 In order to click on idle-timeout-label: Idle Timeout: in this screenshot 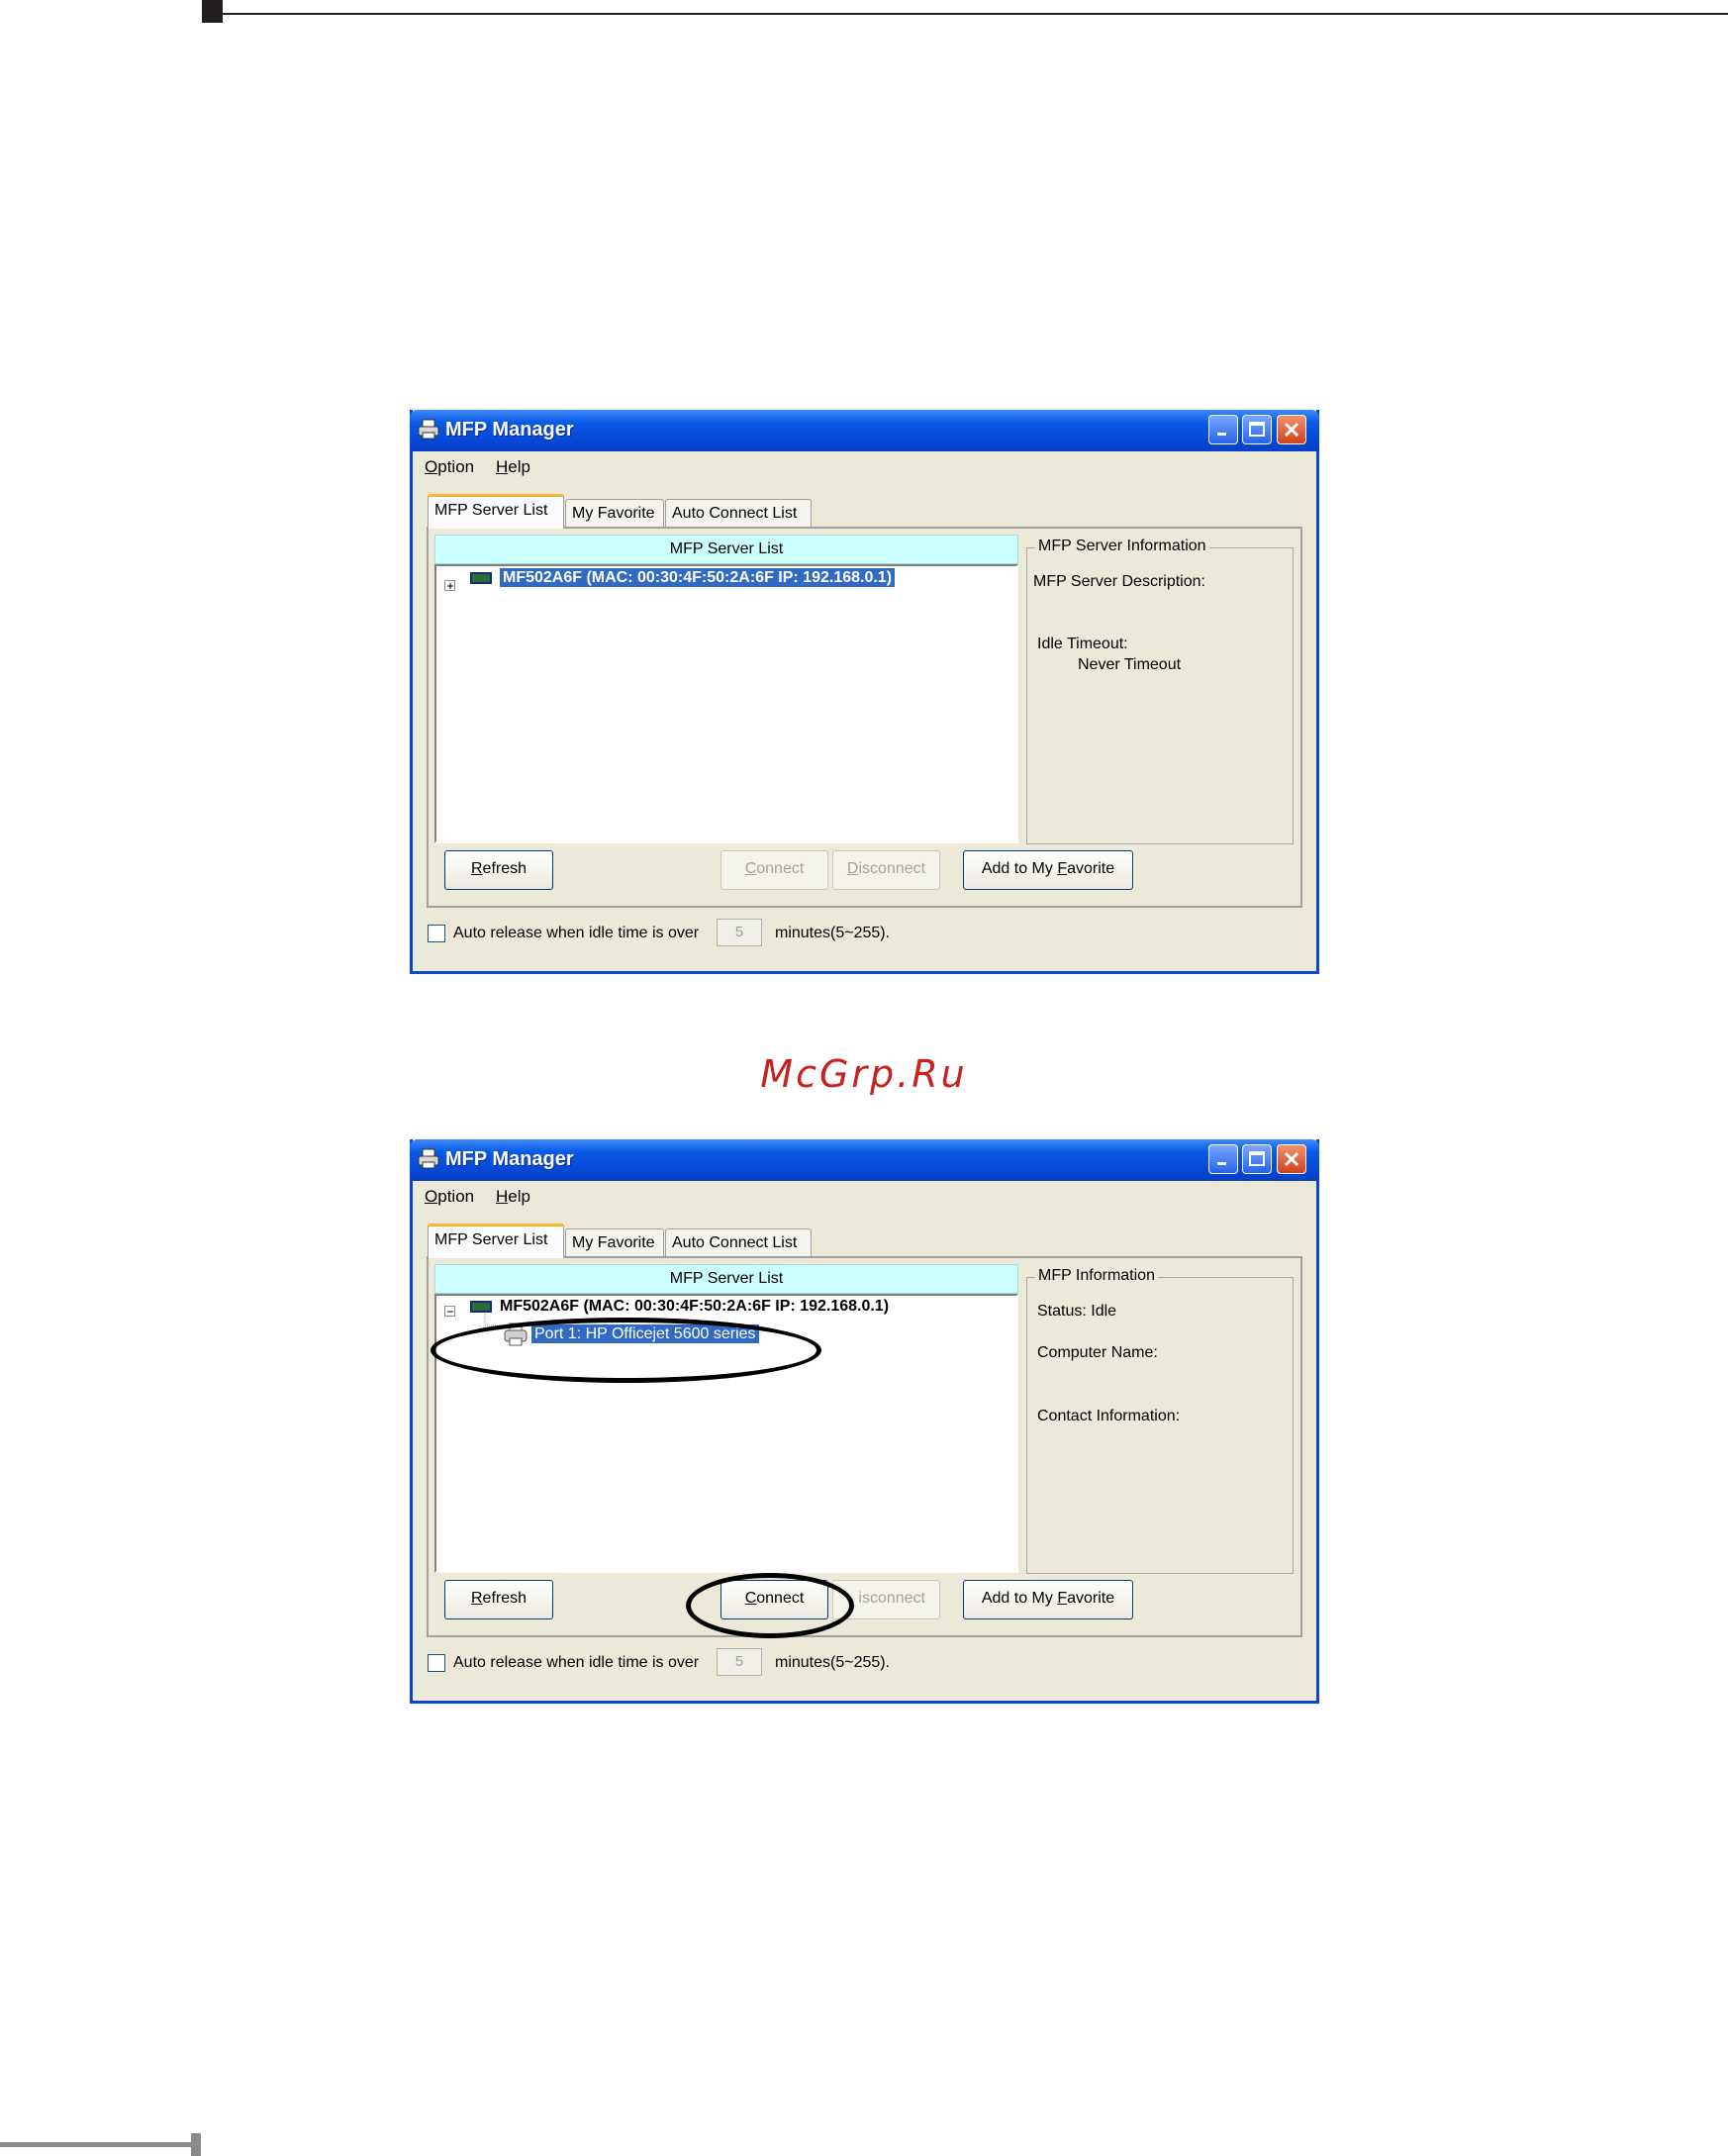, I will do `click(1083, 644)`.